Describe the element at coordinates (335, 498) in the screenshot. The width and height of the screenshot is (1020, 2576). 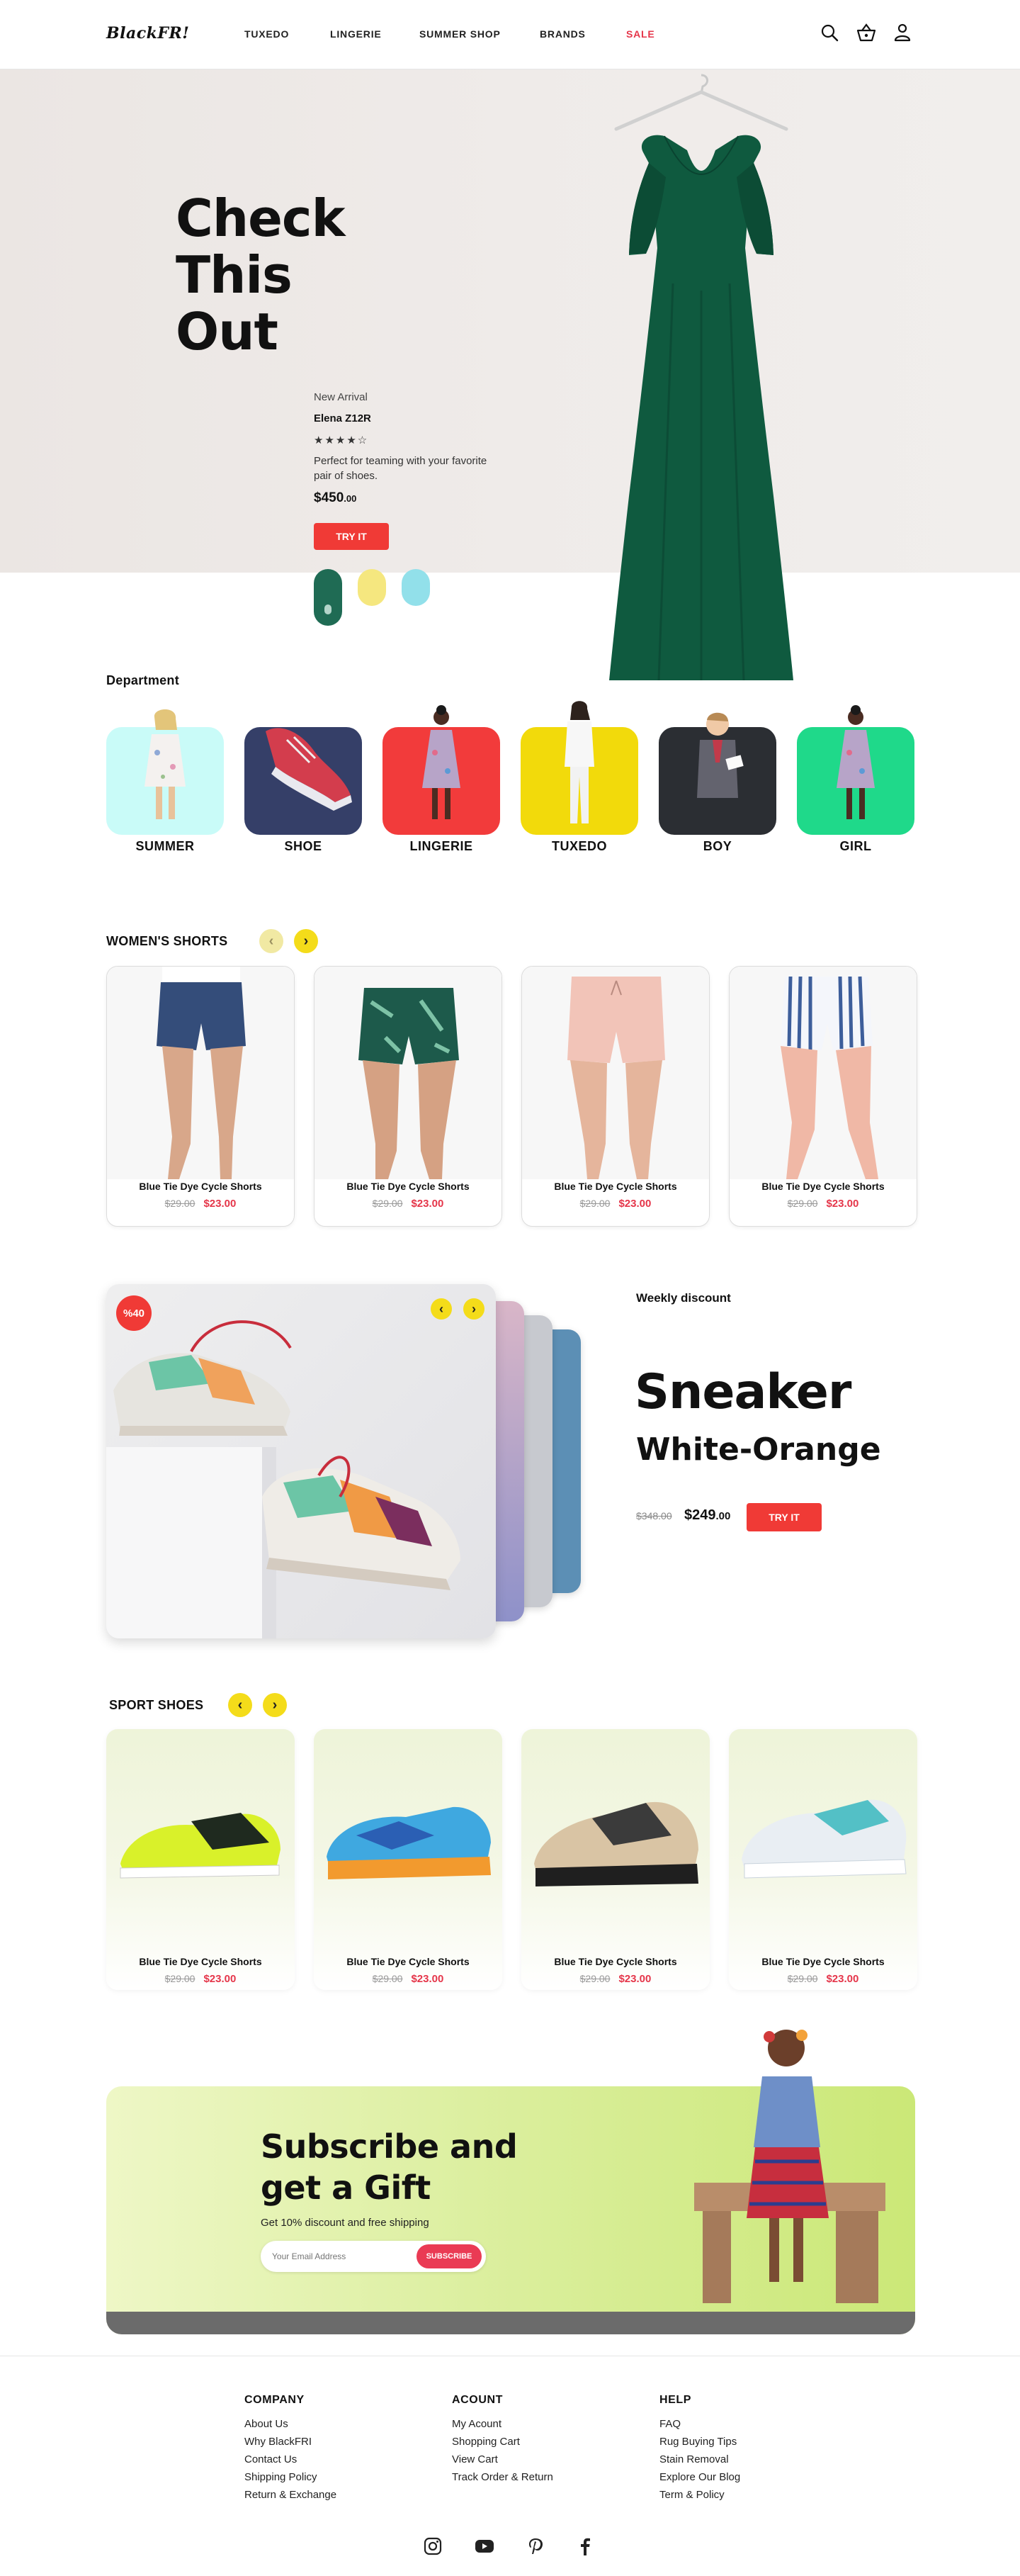
I see `hero-price: $450.00` at that location.